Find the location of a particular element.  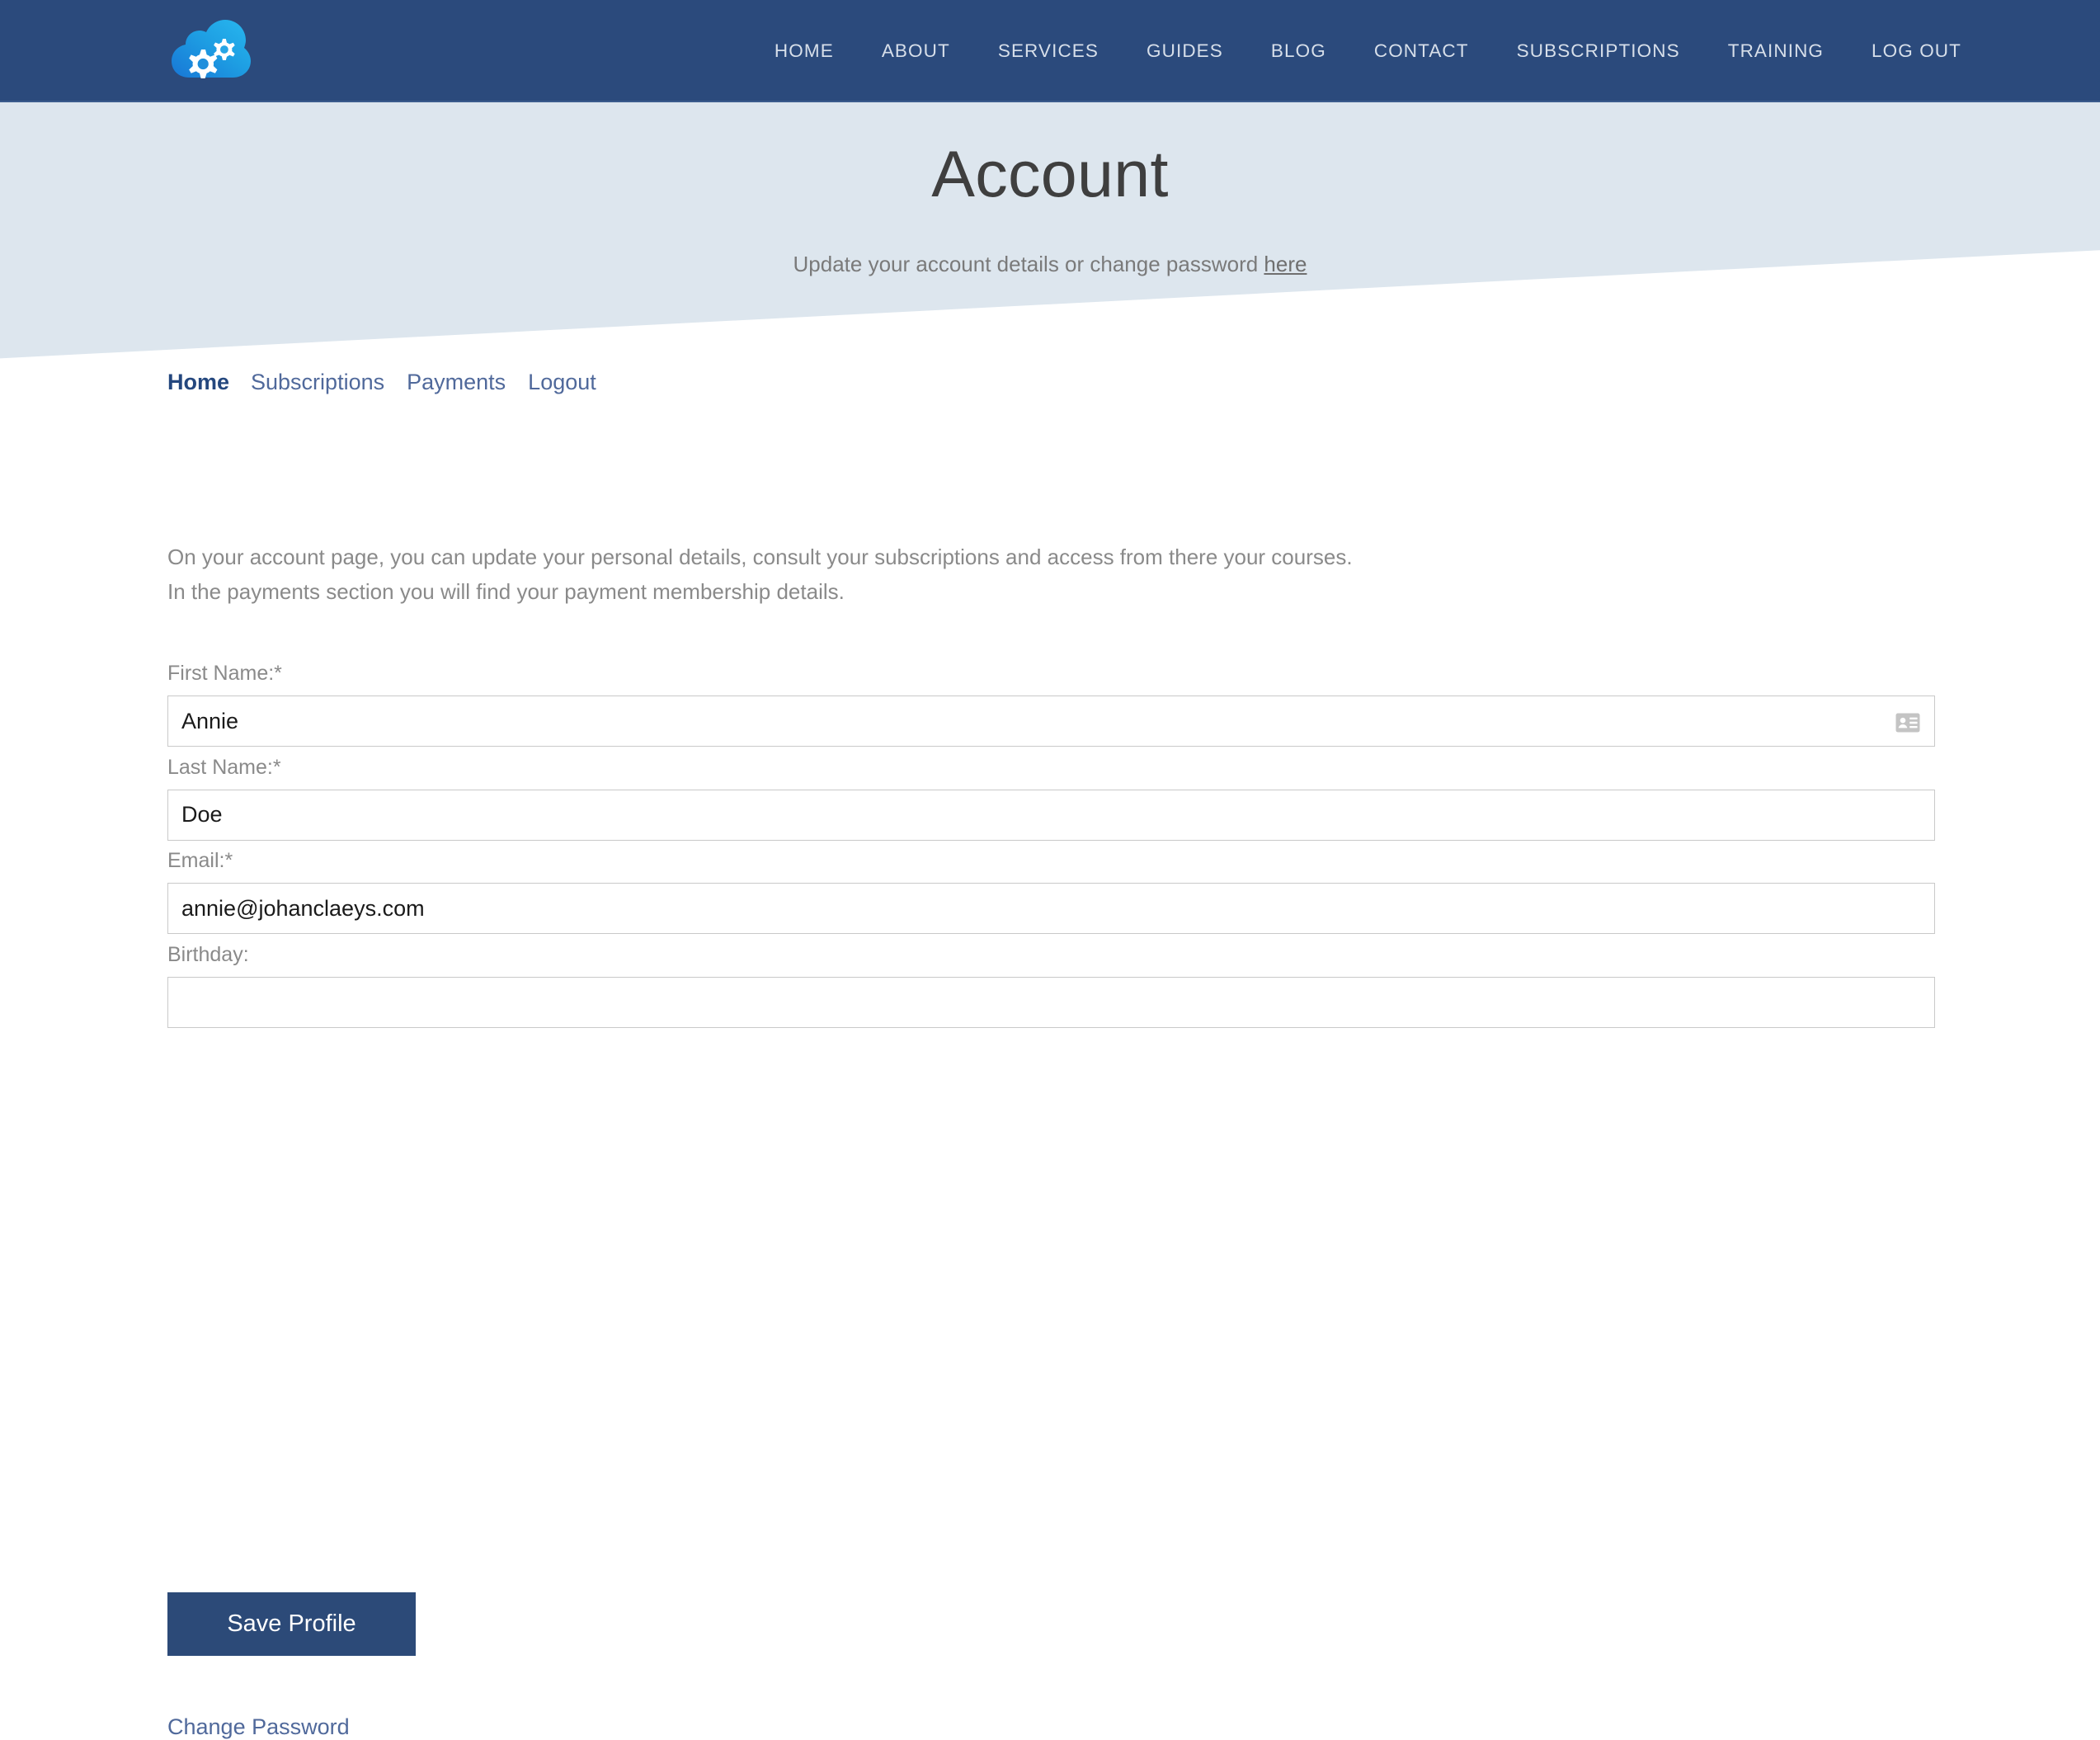

field-first-name: First Name:* is located at coordinates (1051, 705).